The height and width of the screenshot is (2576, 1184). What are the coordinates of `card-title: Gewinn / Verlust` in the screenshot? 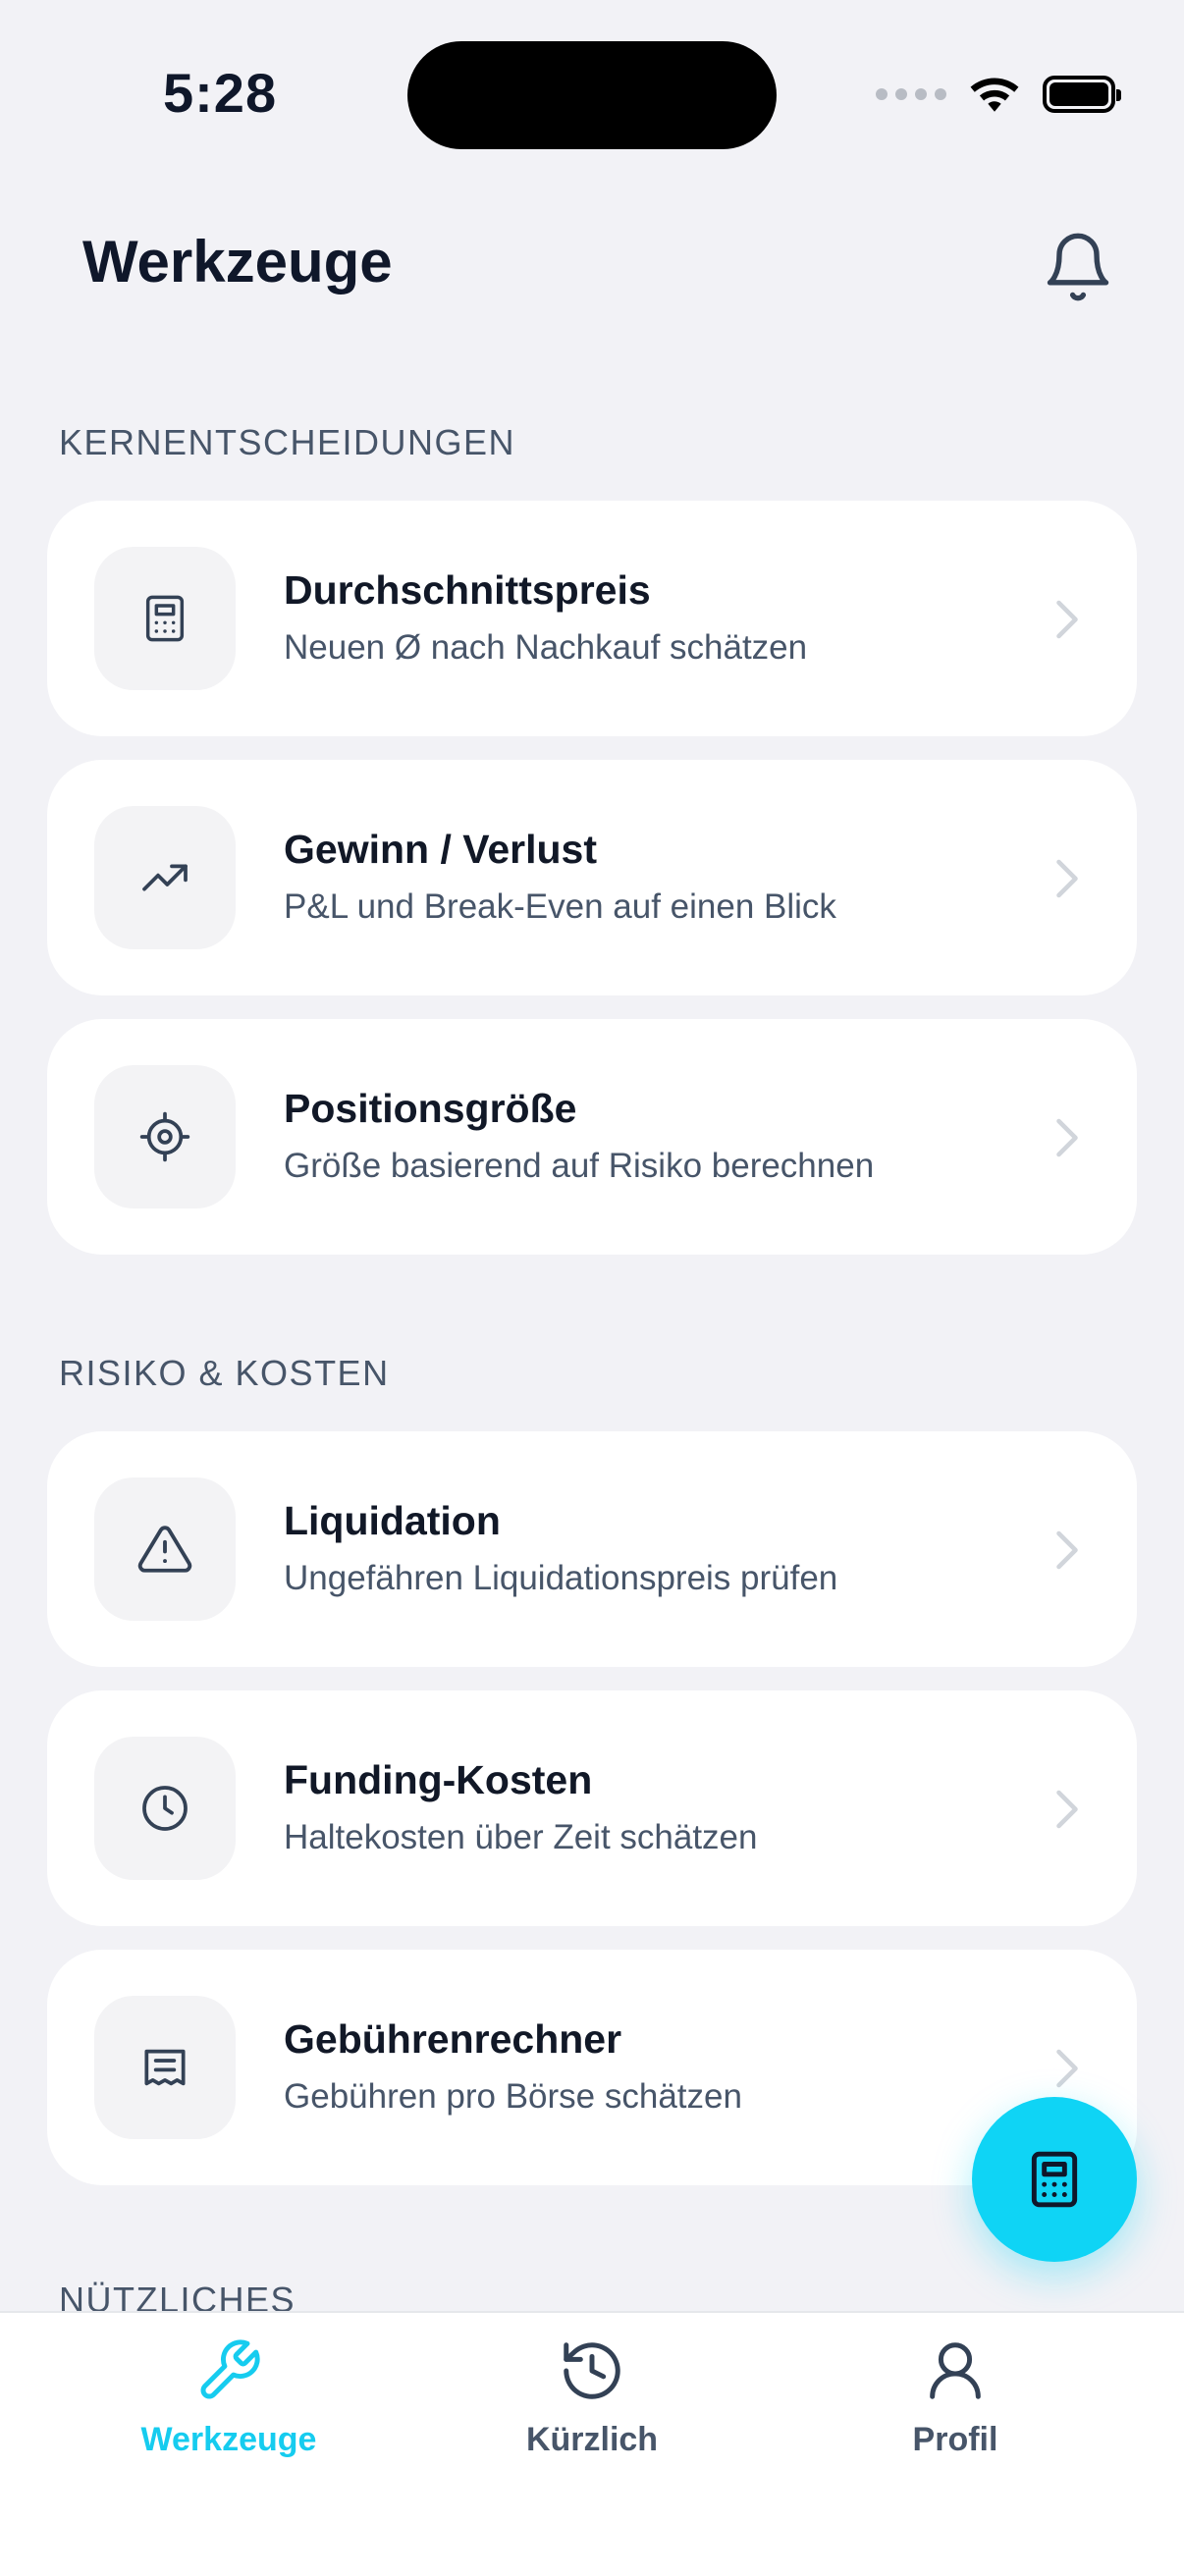 It's located at (440, 849).